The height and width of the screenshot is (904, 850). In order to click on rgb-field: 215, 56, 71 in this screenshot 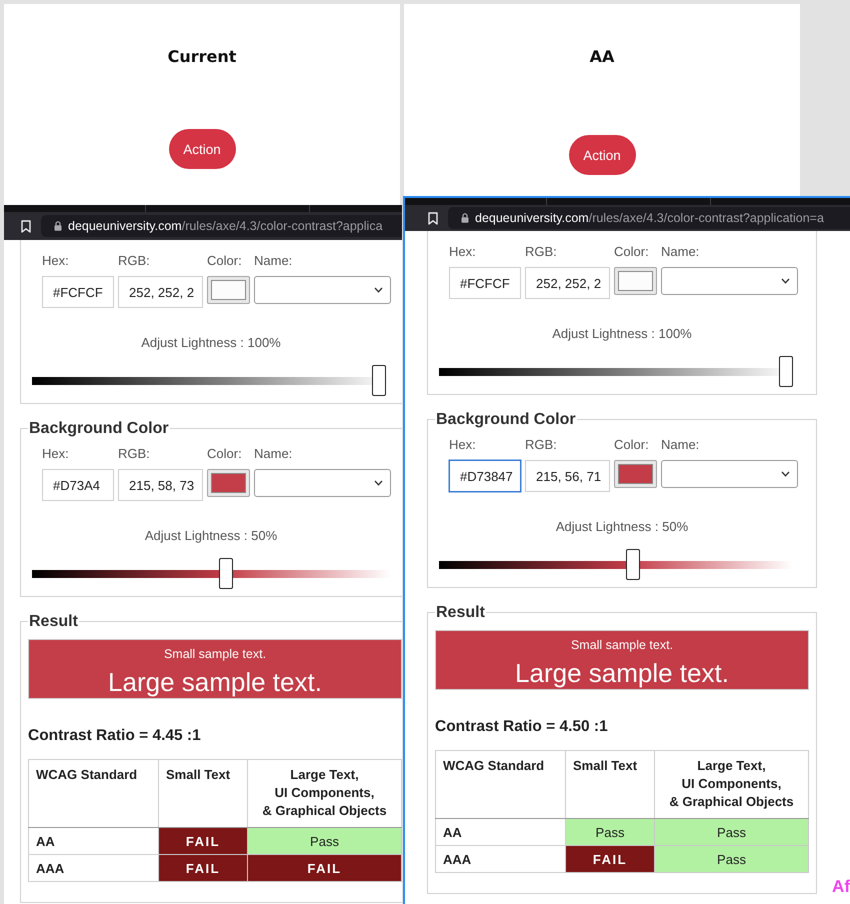, I will do `click(567, 476)`.